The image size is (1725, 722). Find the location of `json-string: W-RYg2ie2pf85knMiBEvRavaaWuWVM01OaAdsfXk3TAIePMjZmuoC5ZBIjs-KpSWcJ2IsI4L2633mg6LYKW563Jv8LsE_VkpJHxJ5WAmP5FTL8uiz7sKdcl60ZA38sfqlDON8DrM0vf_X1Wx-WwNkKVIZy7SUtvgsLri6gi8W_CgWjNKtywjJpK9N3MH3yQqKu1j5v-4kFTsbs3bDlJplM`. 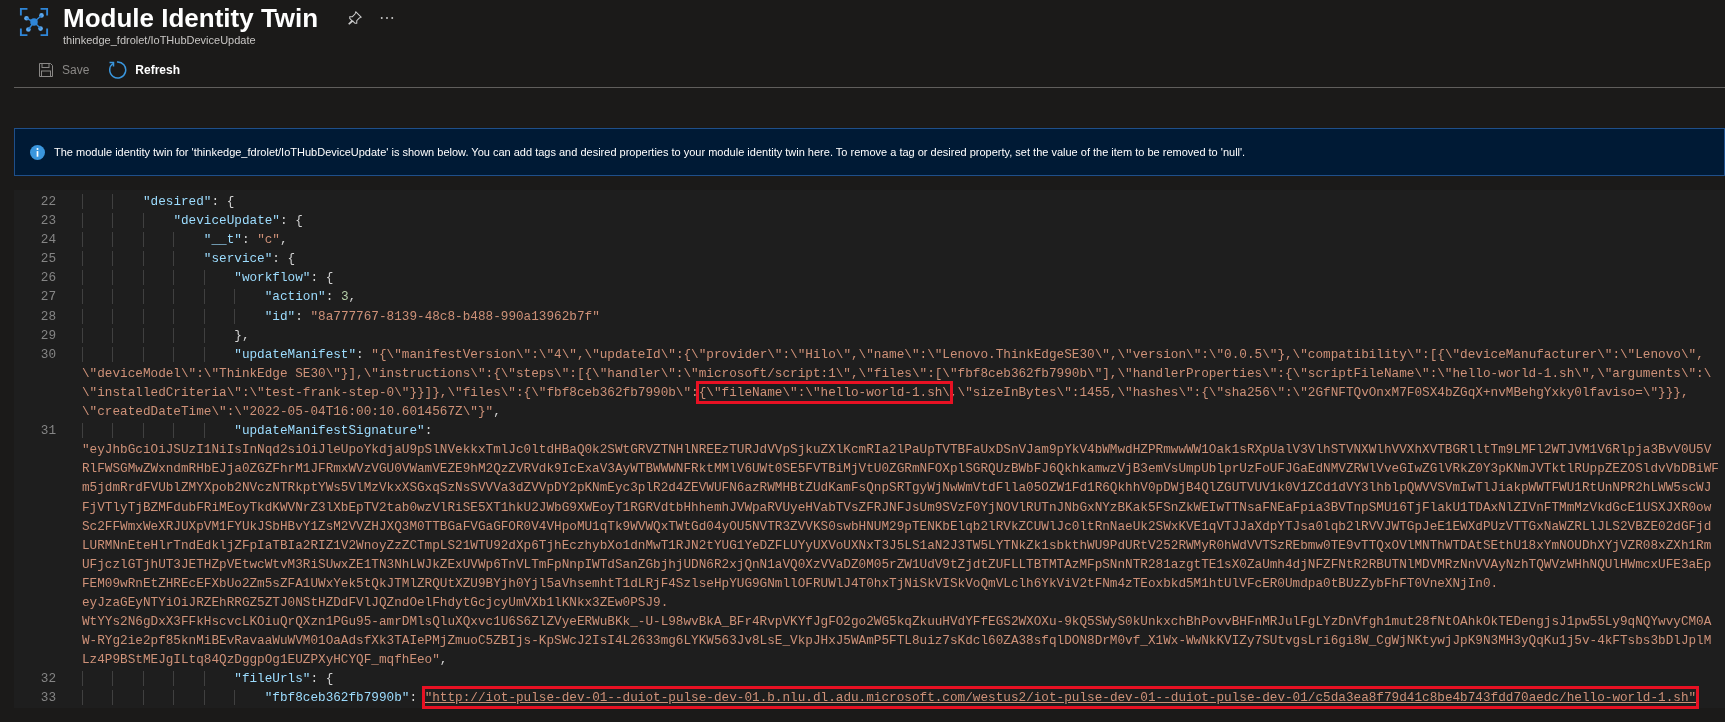

json-string: W-RYg2ie2pf85knMiBEvRavaaWuWVM01OaAdsfXk3TAIePMjZmuoC5ZBIjs-KpSWcJ2IsI4L2633mg6LYKW563Jv8LsE_VkpJHxJ5WAmP5FTL8uiz7sKdcl60ZA38sfqlDON8DrM0vf_X1Wx-WwNkKVIZy7SUtvgsLri6gi8W_CgWjNKtywjJpK9N3MH3yQqKu1j5v-4kFTsbs3bDlJplM is located at coordinates (897, 641).